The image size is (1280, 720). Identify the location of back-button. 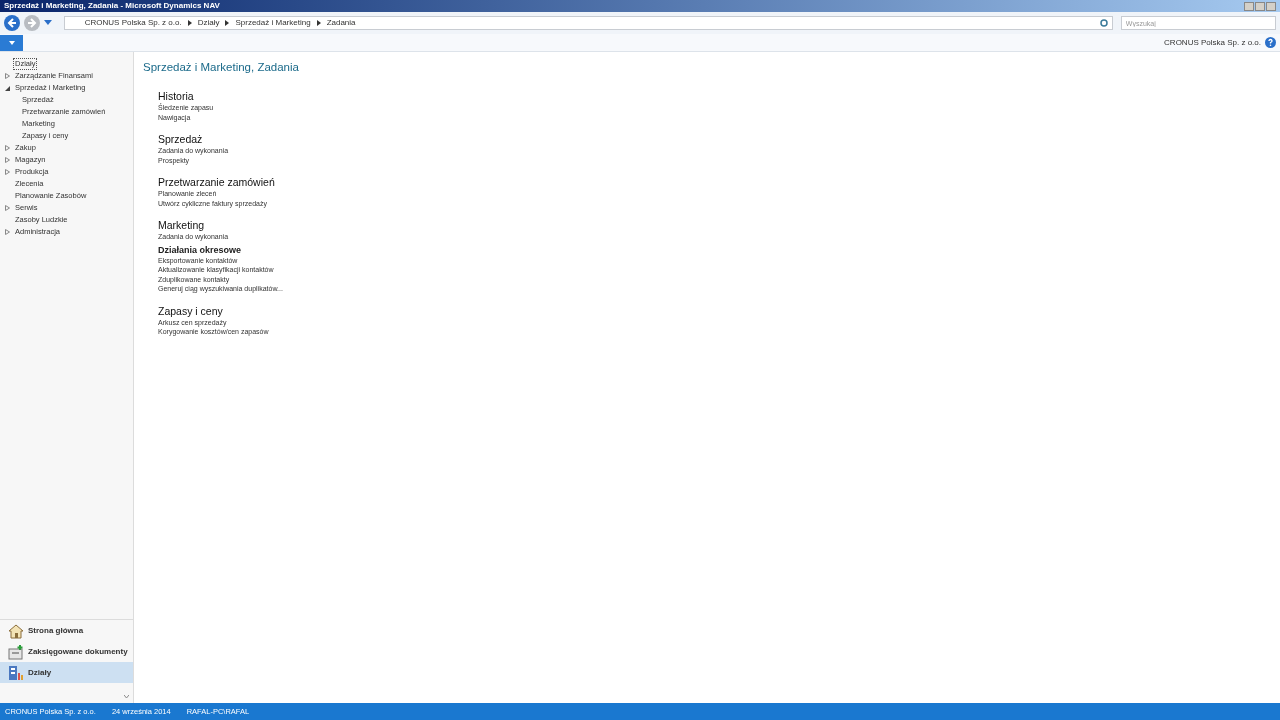
(12, 23).